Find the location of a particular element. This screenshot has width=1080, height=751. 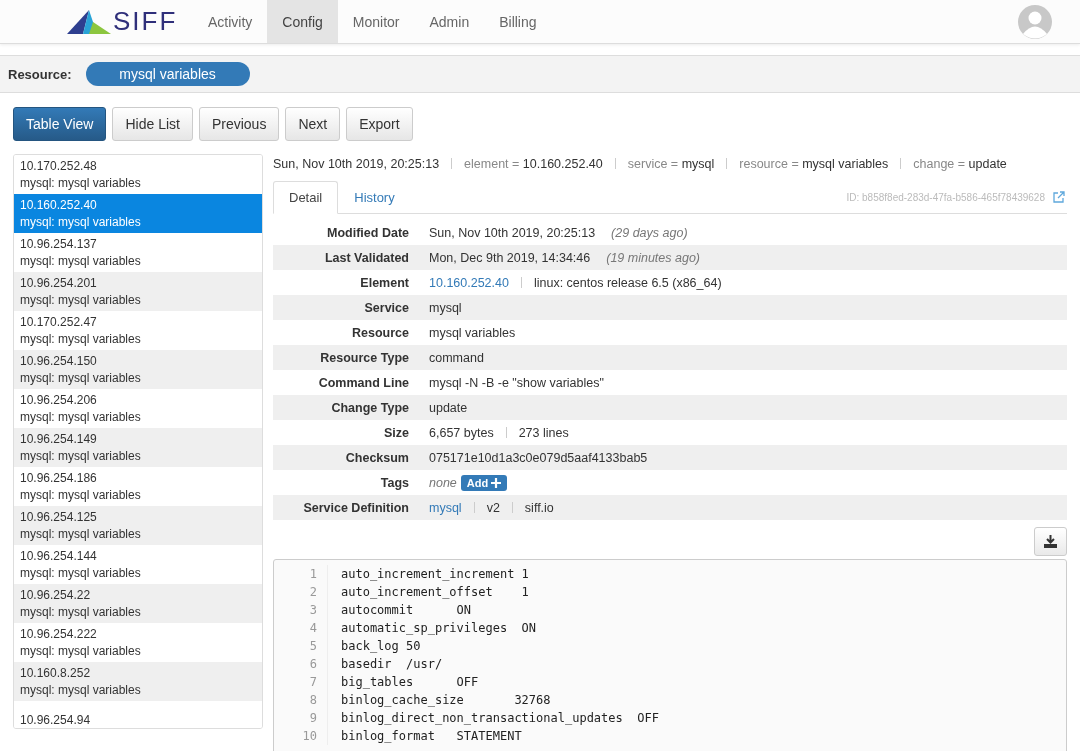

record-list-item: 10.96.254.201 mysql: mysql variables is located at coordinates (138, 291).